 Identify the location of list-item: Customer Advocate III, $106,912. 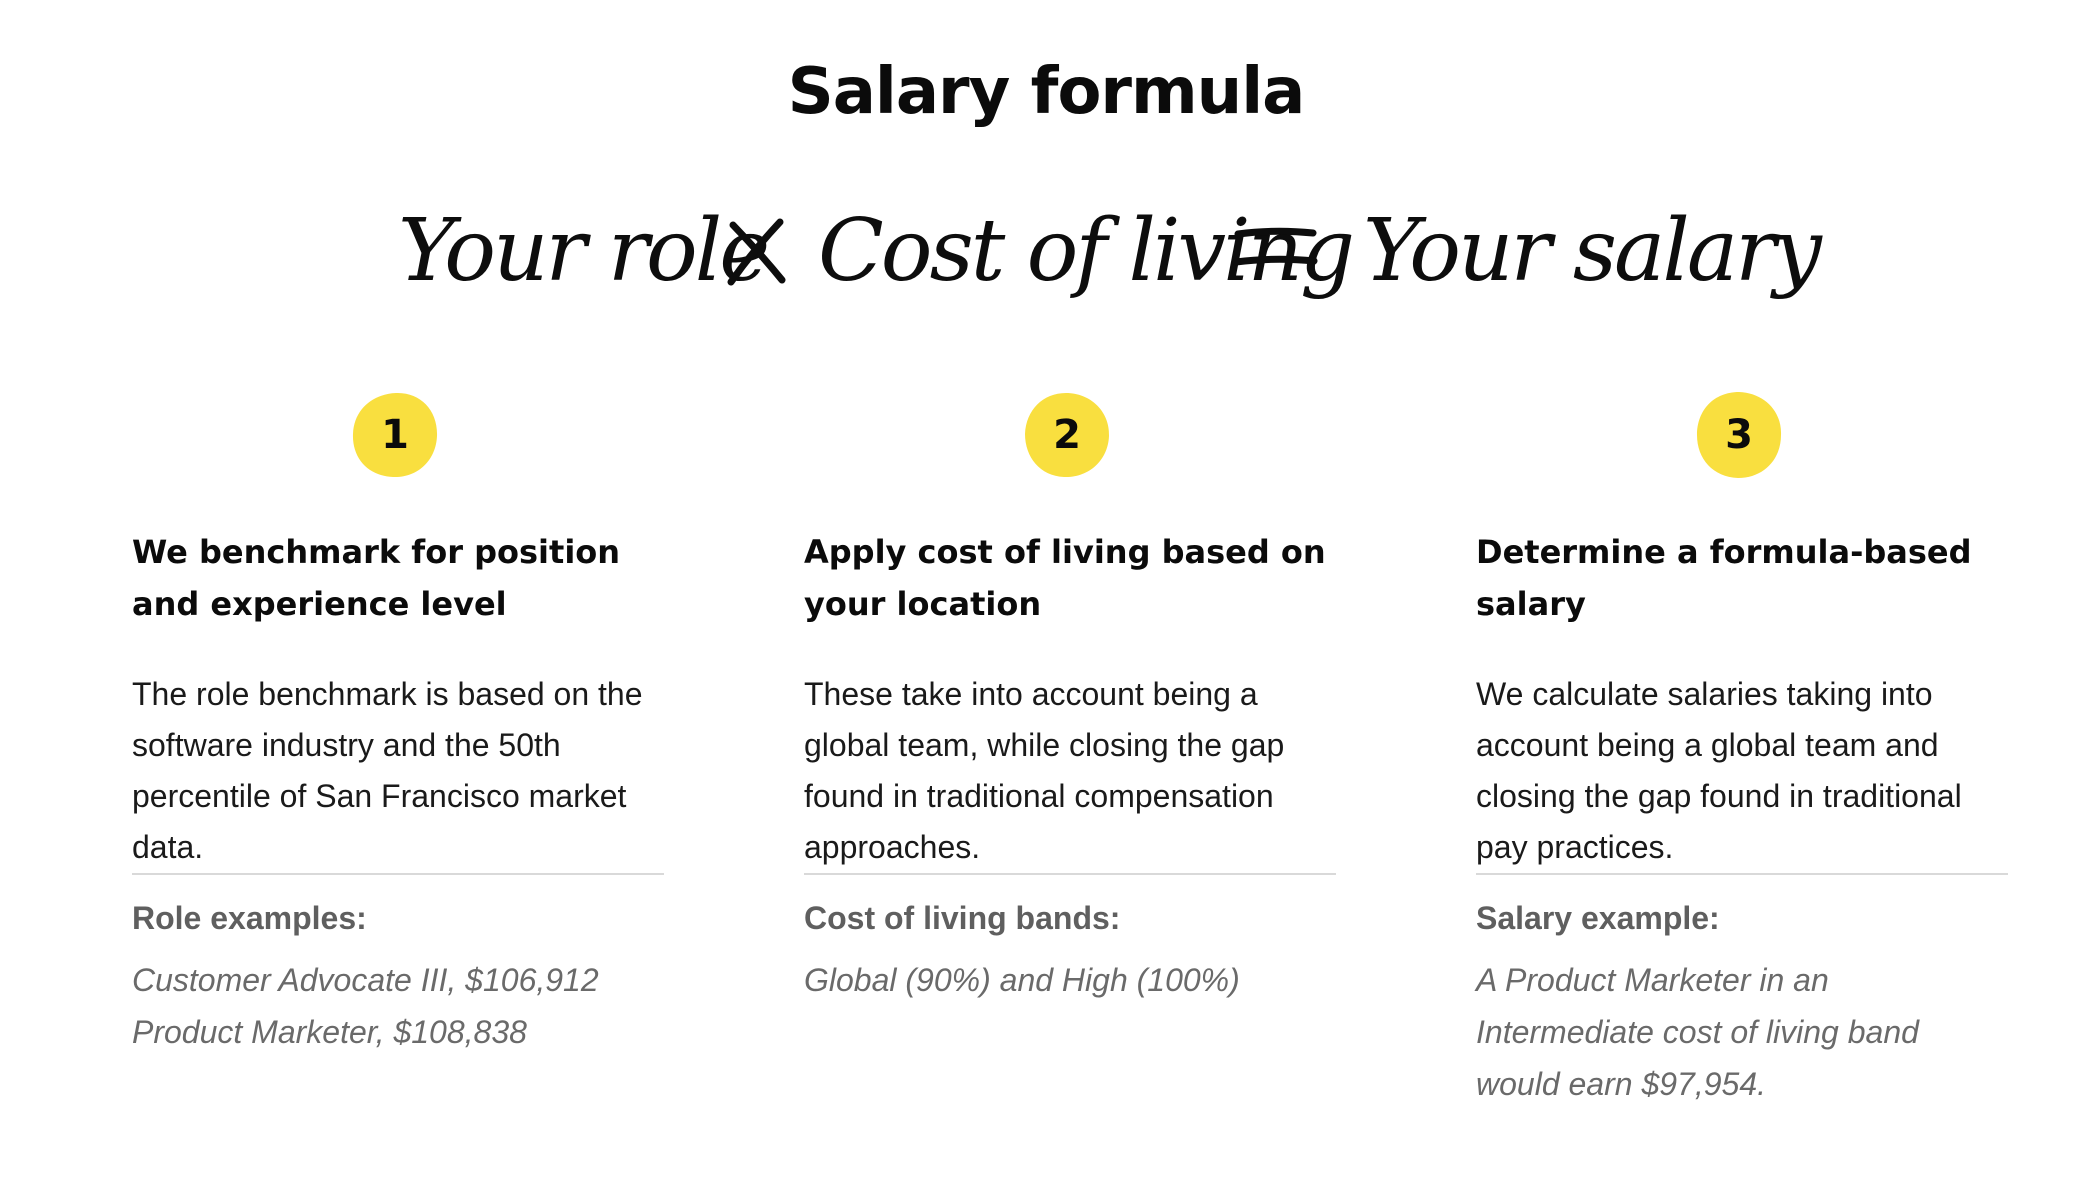
(365, 980).